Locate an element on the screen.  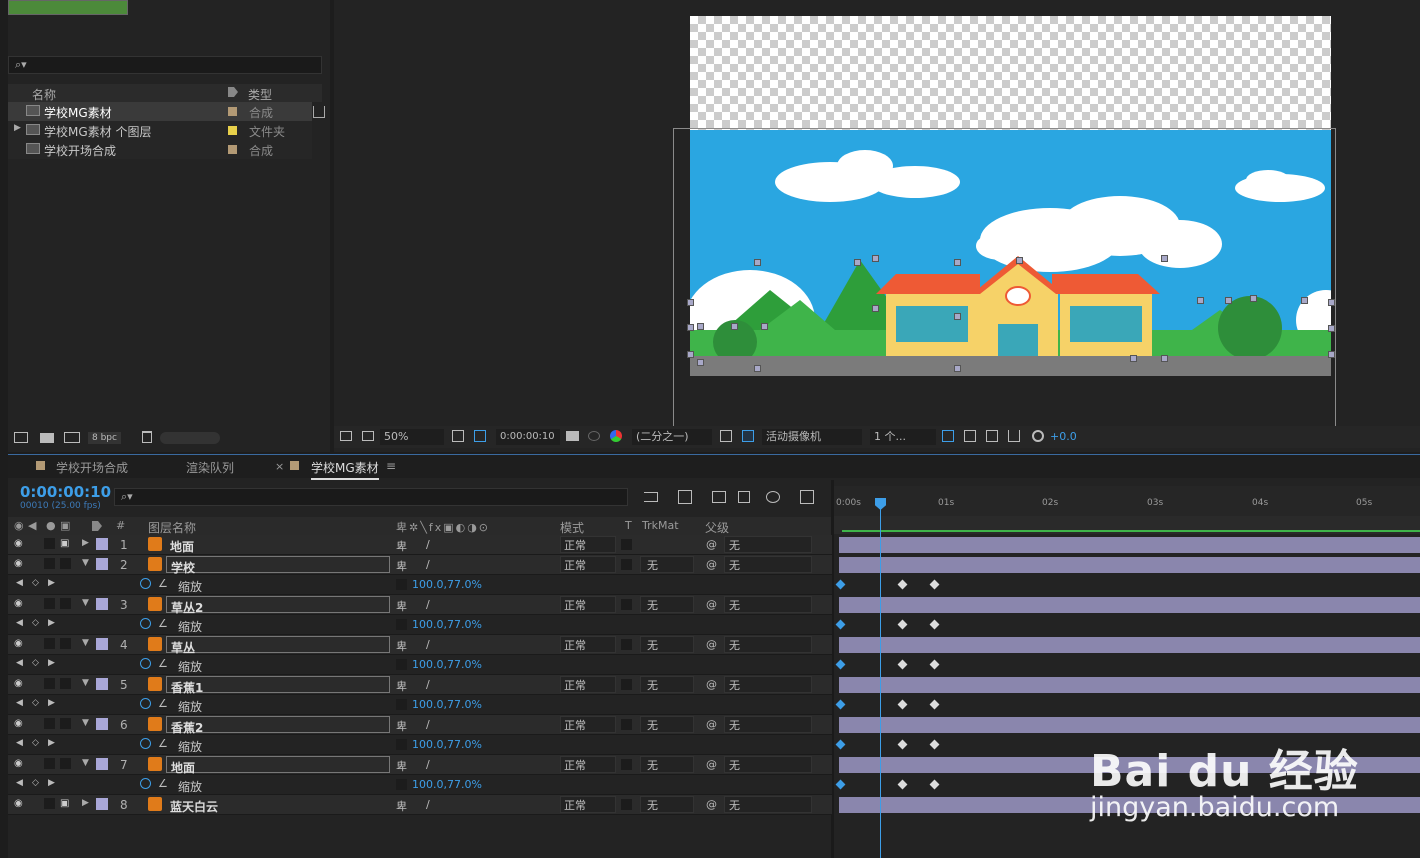
mask-icon is located at coordinates (480, 436).